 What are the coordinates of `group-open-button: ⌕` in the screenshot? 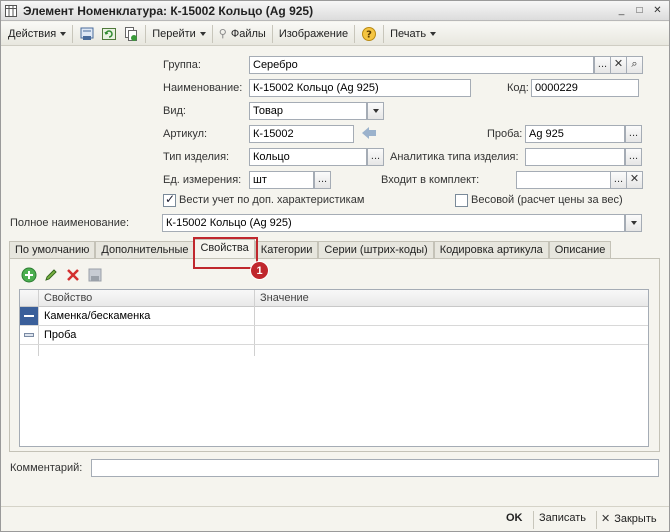 It's located at (634, 65).